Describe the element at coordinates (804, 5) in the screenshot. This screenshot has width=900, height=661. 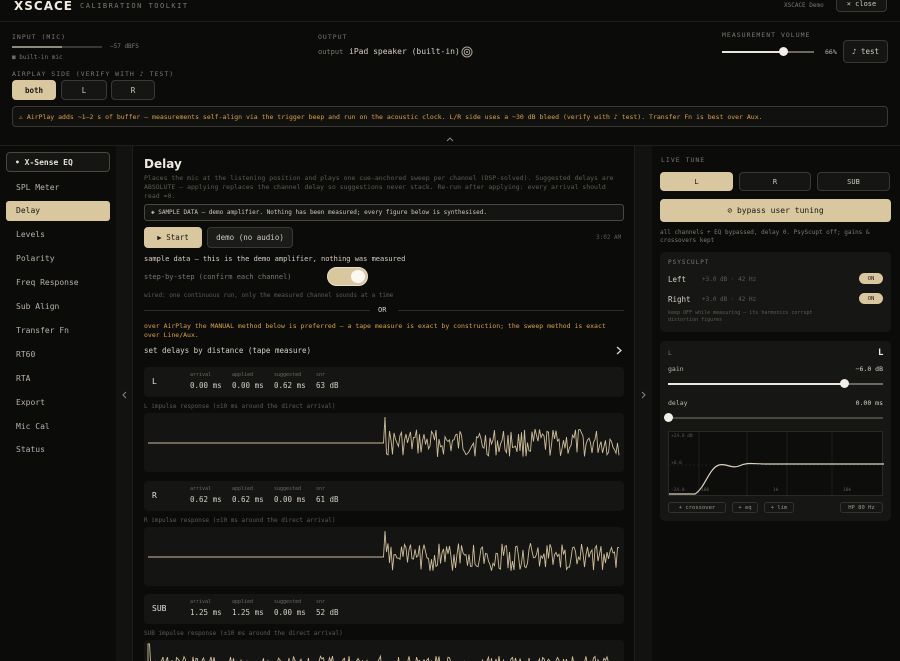
I see `demo-label: XSCACE Demo` at that location.